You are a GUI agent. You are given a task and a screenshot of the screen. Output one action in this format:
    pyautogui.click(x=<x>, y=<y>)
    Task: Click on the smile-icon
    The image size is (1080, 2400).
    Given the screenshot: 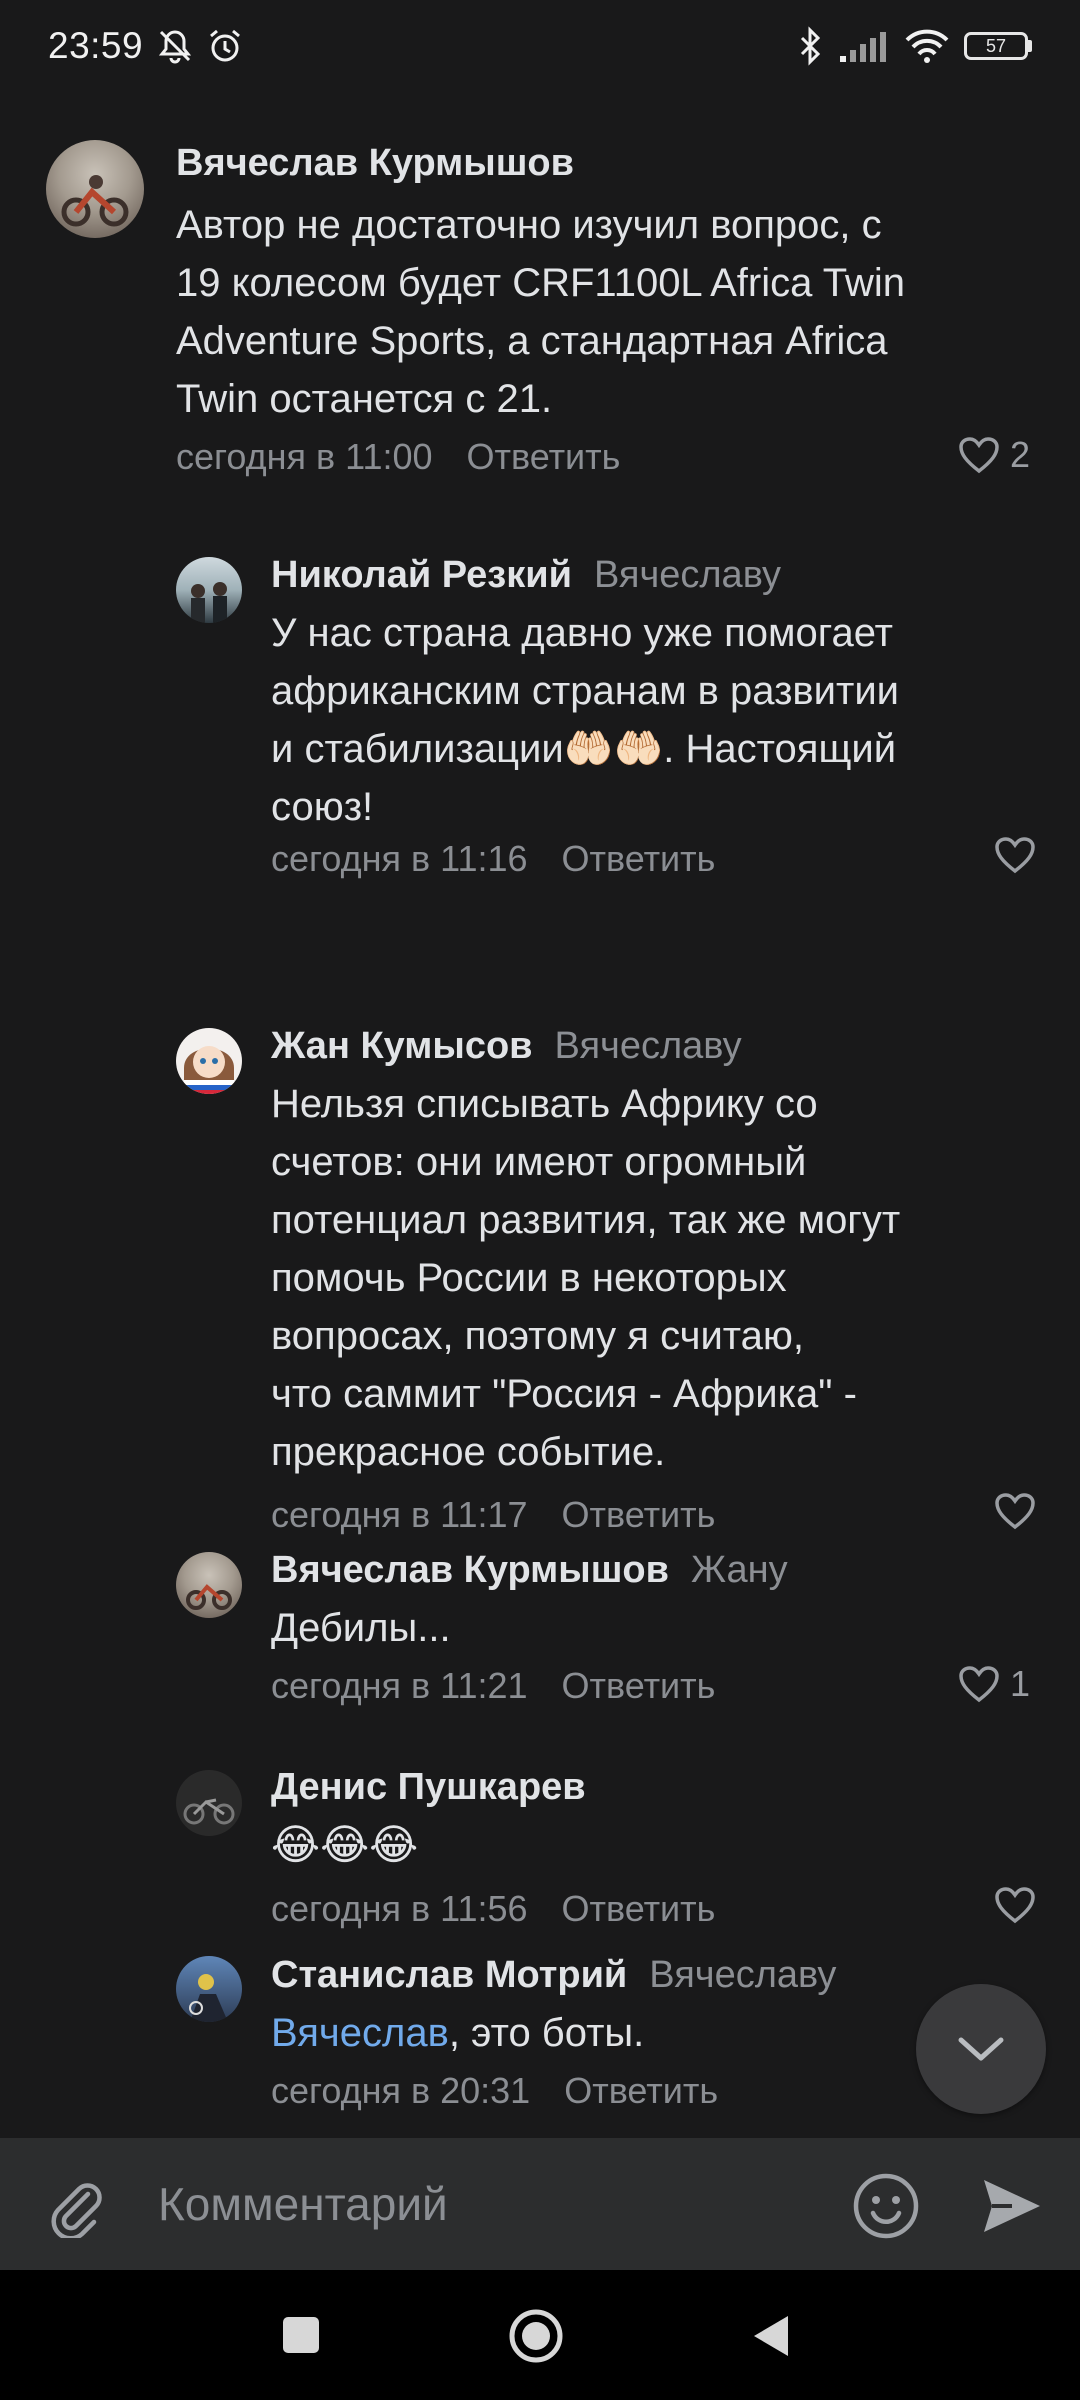 What is the action you would take?
    pyautogui.click(x=886, y=2206)
    